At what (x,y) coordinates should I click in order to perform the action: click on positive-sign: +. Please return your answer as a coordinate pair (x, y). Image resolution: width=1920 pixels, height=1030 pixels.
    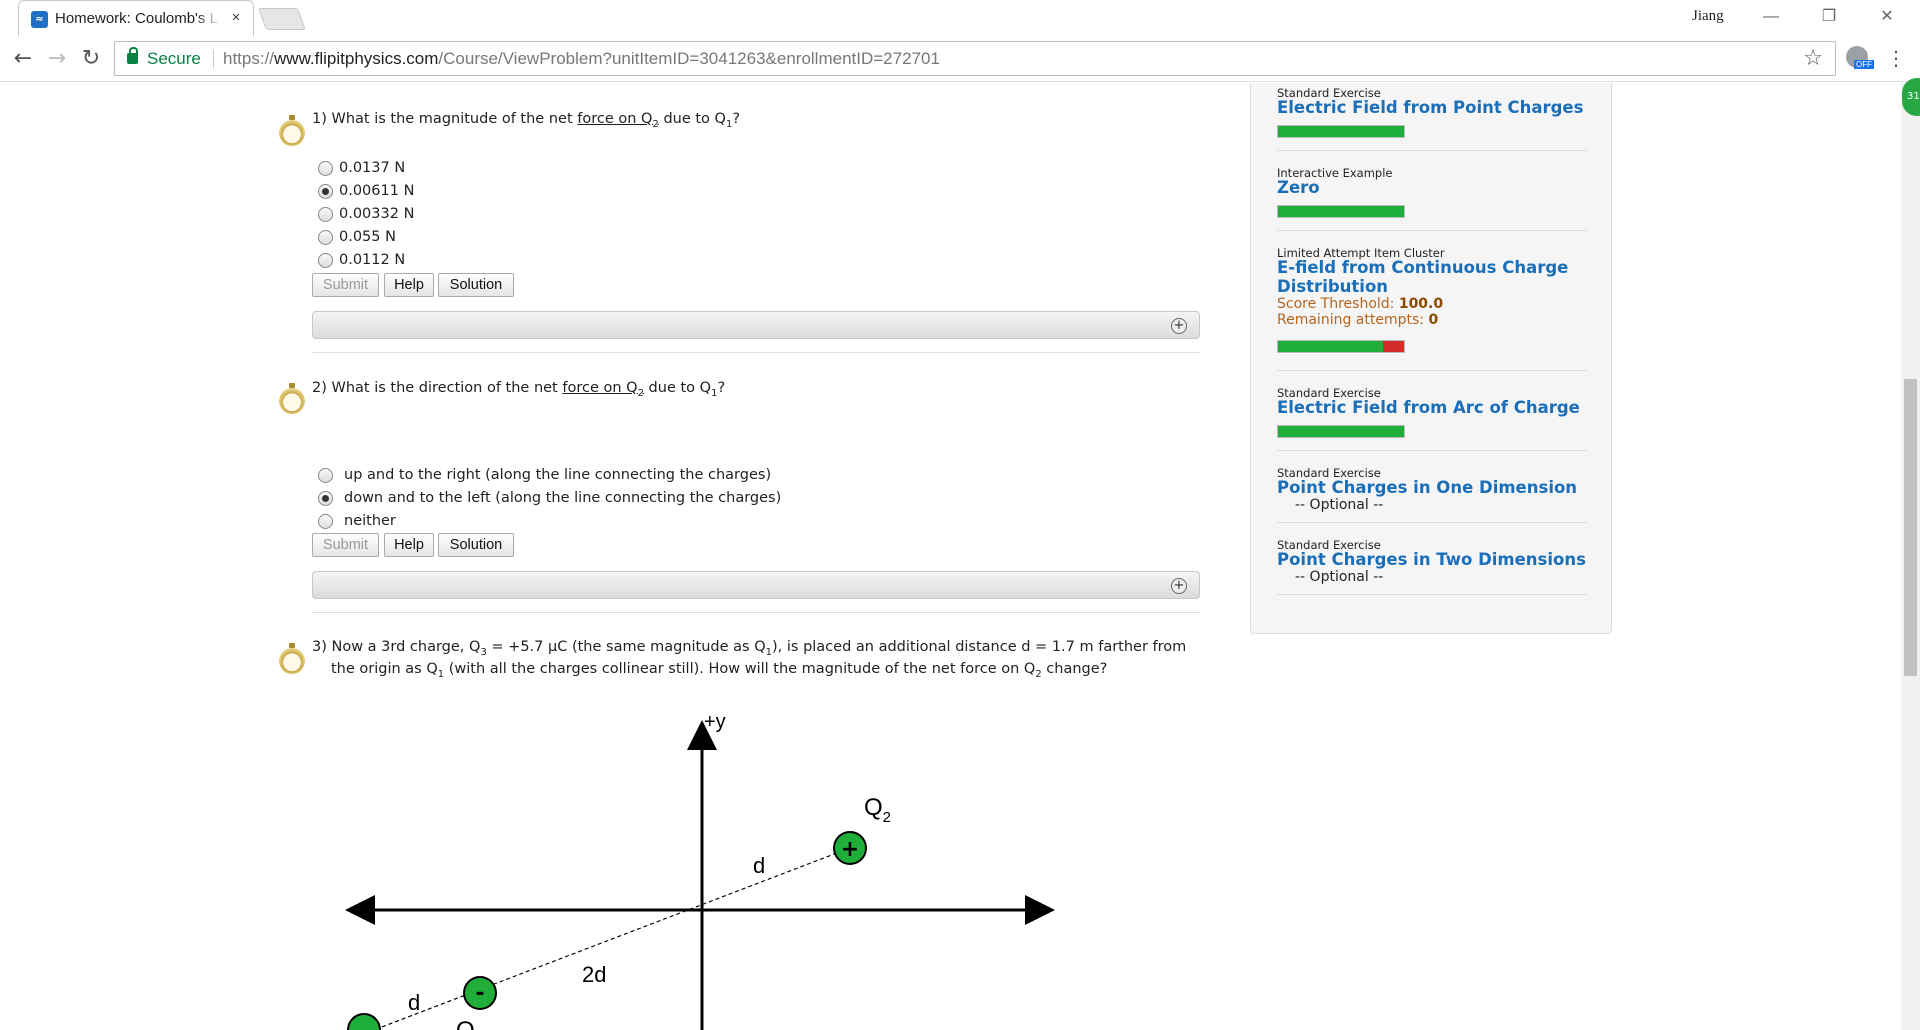
    Looking at the image, I should click on (850, 849).